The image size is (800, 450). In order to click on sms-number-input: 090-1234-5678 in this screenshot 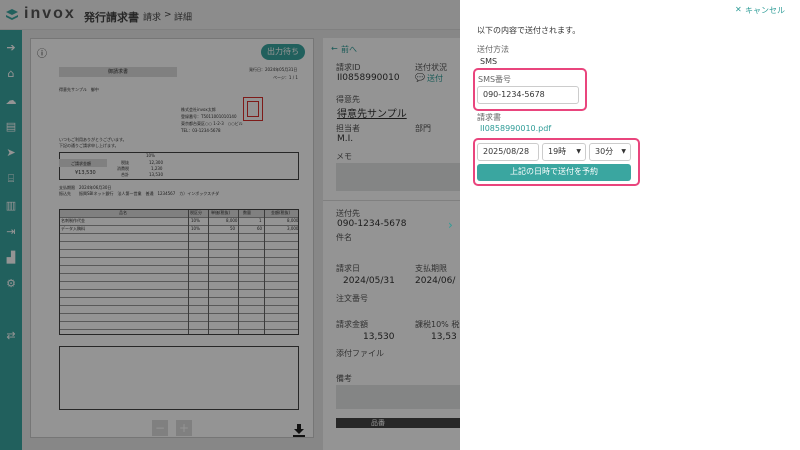, I will do `click(528, 95)`.